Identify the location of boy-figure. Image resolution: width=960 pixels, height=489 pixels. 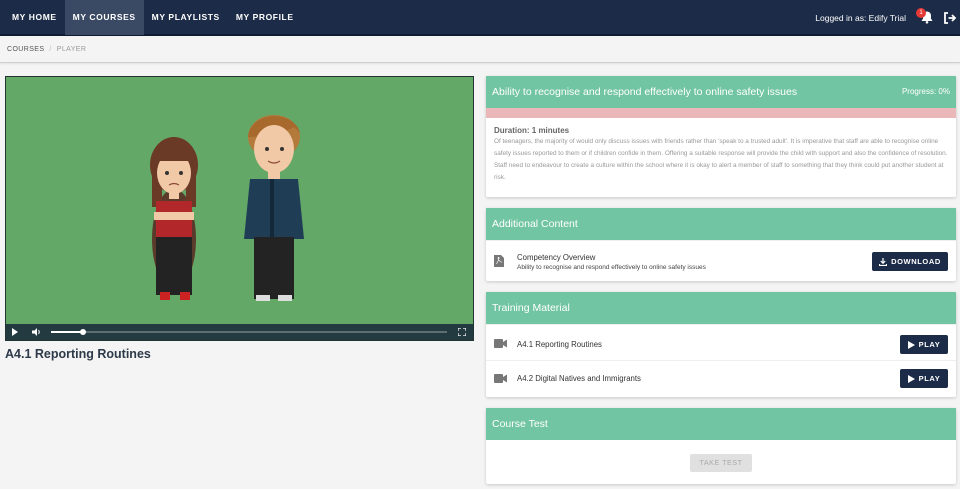
(274, 208).